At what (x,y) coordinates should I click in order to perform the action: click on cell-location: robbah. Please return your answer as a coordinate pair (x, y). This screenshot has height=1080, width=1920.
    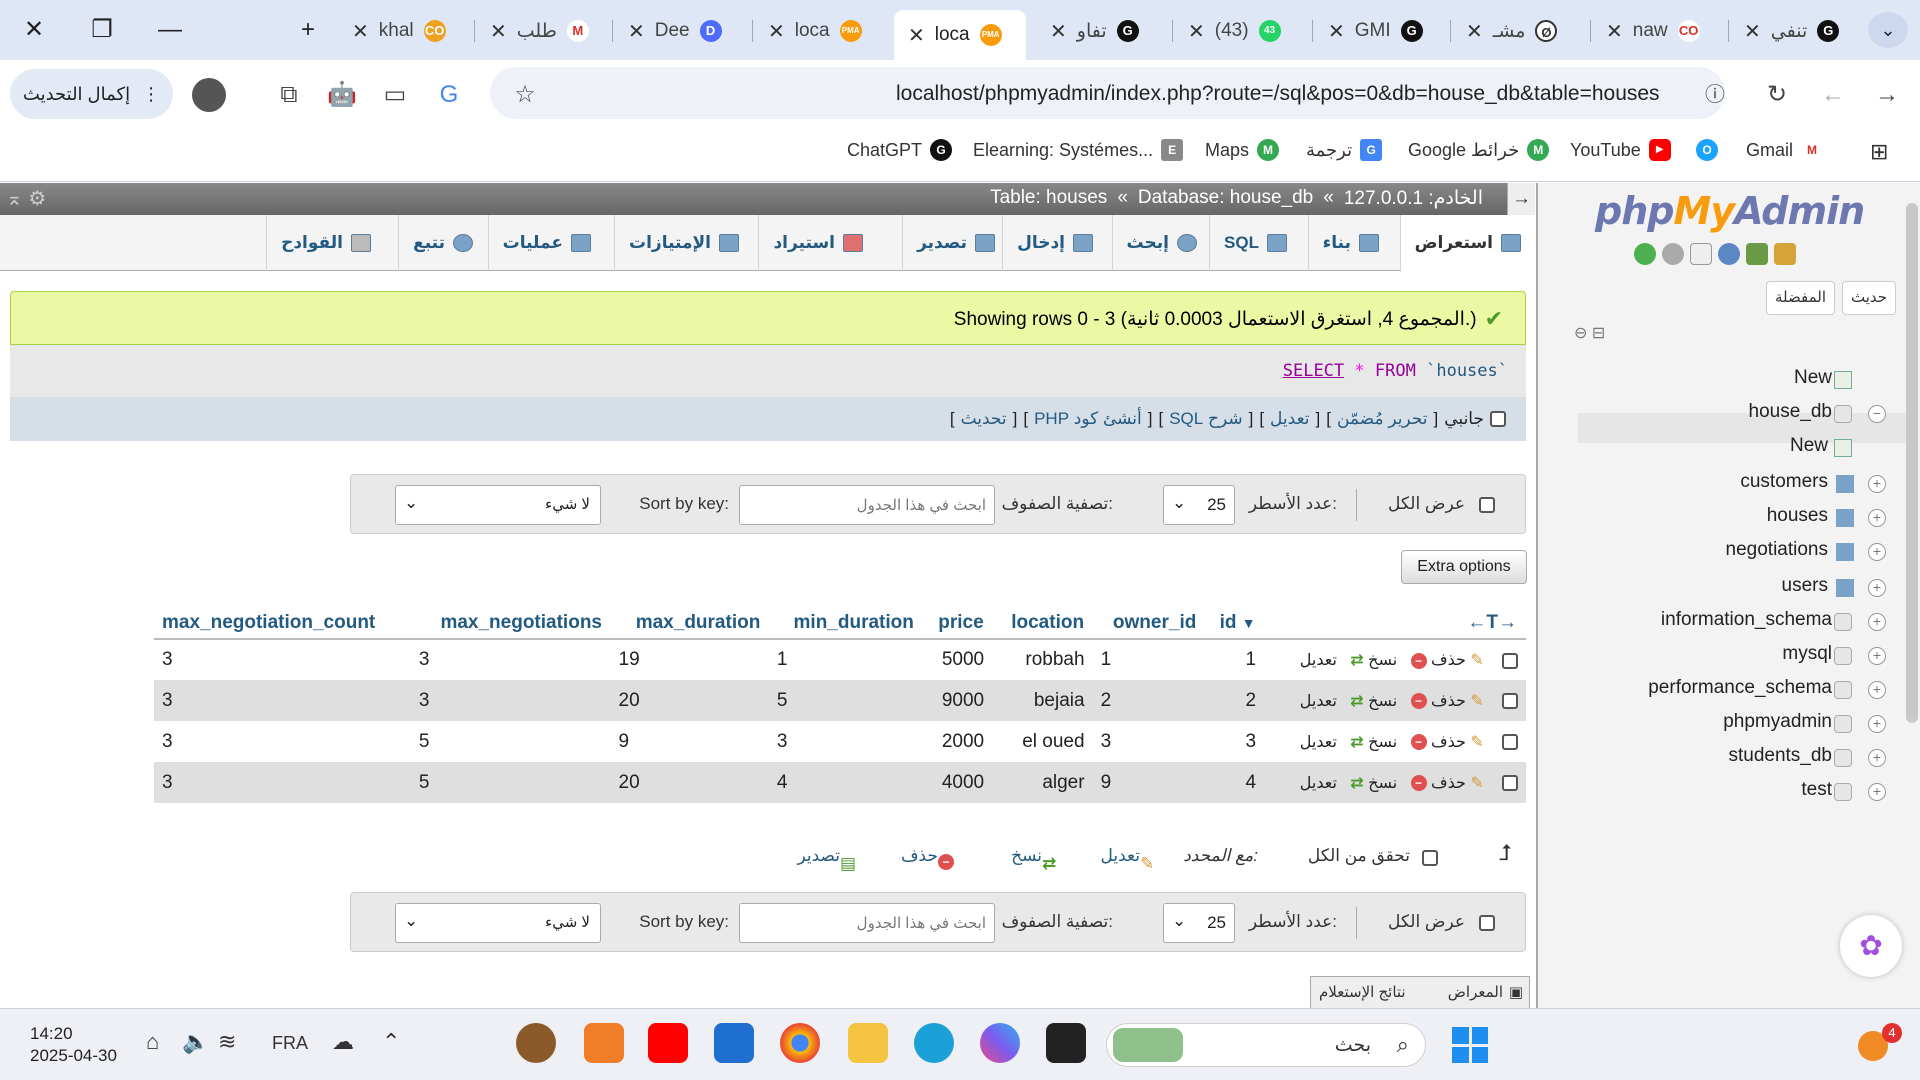
    Looking at the image, I should click on (1042, 659).